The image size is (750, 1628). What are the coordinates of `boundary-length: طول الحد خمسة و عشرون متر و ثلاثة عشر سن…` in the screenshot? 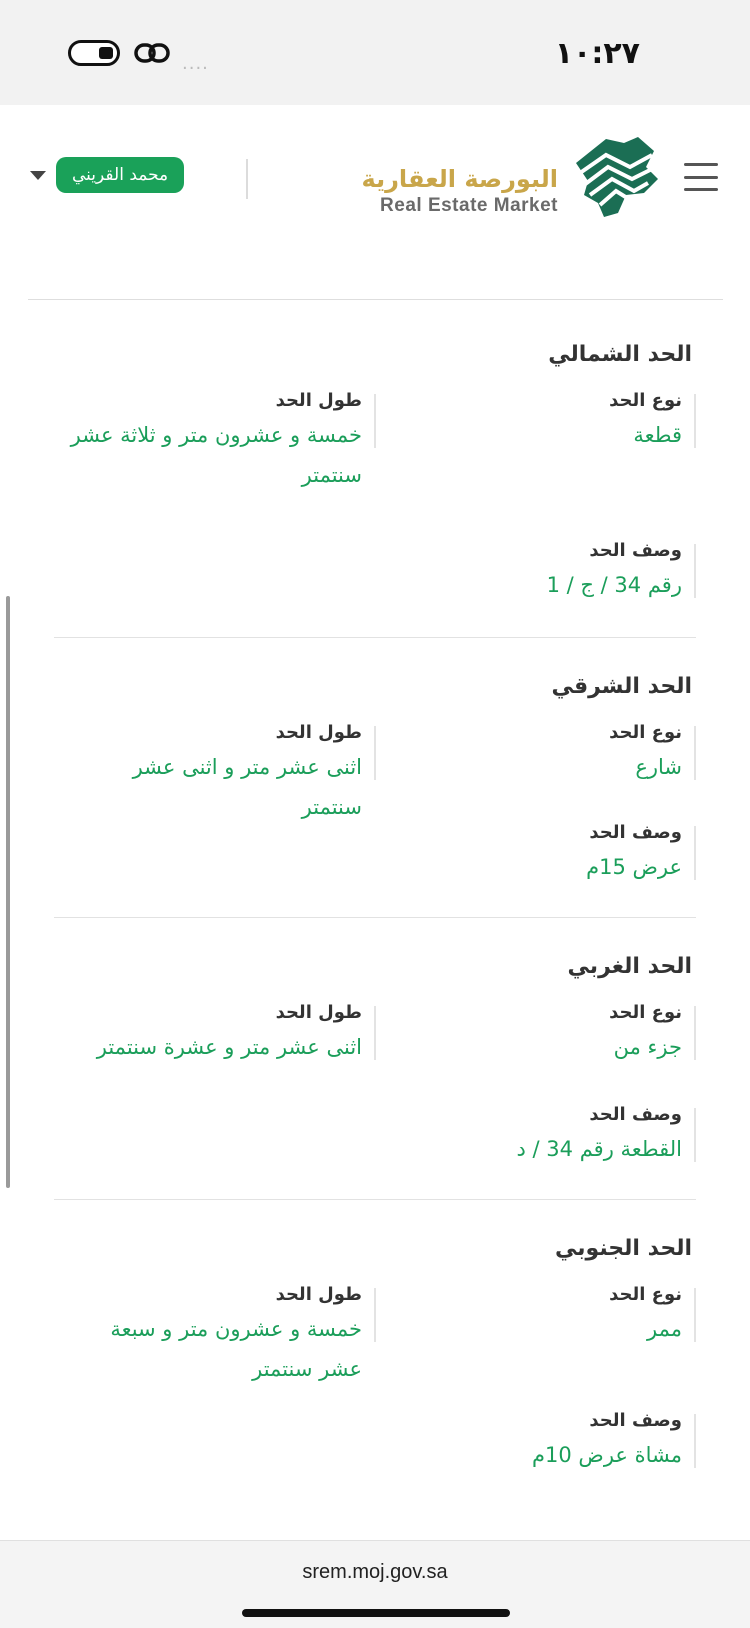 It's located at (221, 442).